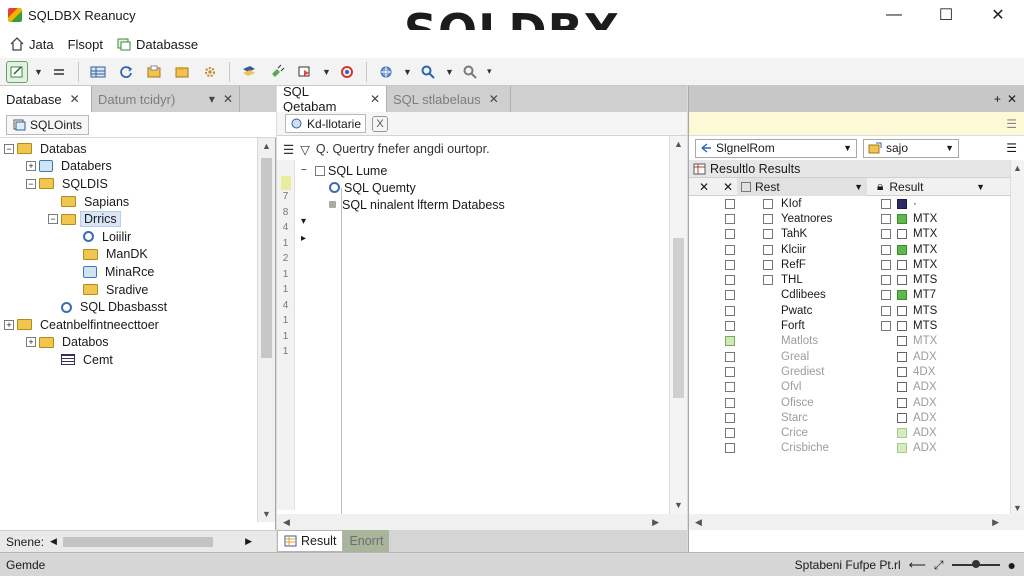 The width and height of the screenshot is (1024, 576). What do you see at coordinates (98, 72) in the screenshot?
I see `table-button` at bounding box center [98, 72].